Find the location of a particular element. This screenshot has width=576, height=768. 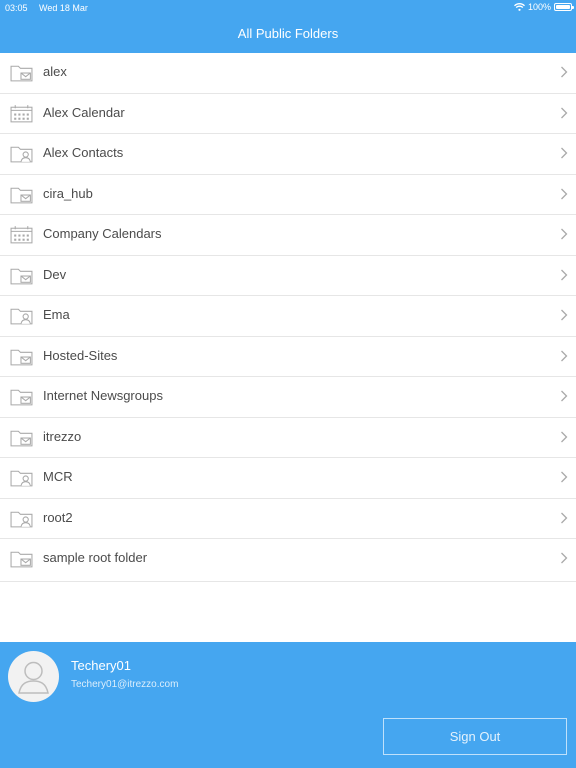

list-item-label: Alex Contacts is located at coordinates (83, 152).